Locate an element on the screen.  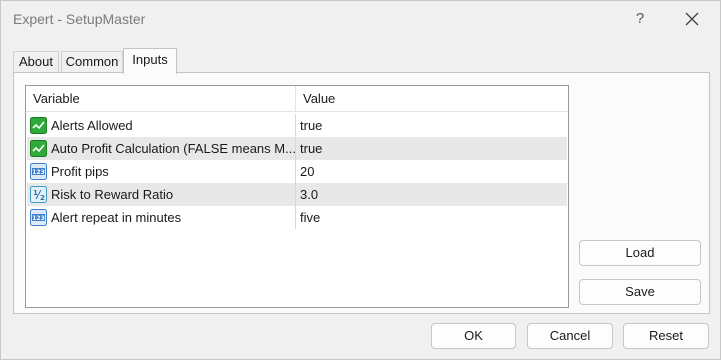
column-header-variable: Variable is located at coordinates (161, 99).